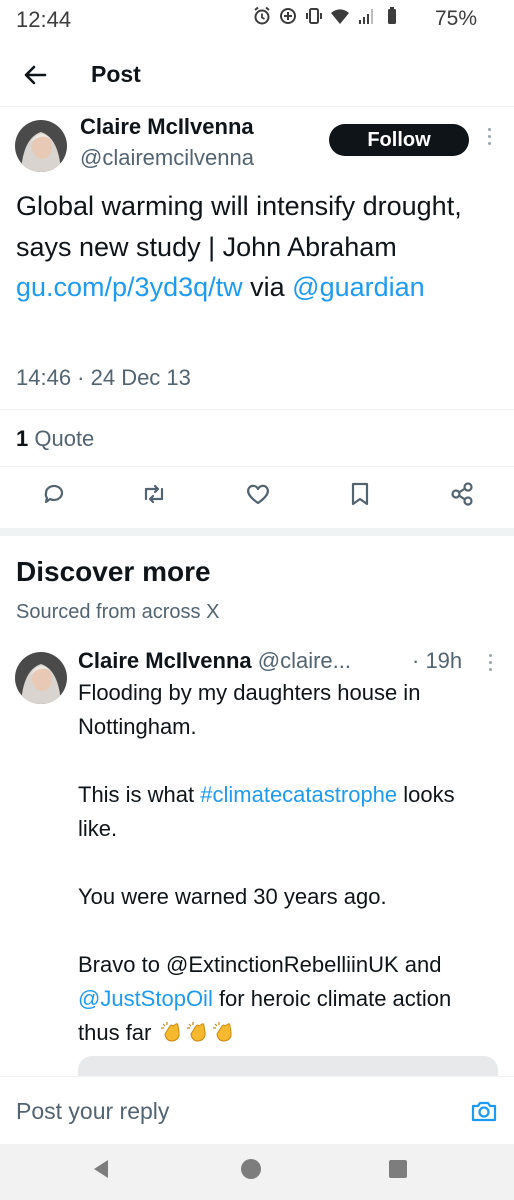 Image resolution: width=514 pixels, height=1200 pixels. What do you see at coordinates (484, 1111) in the screenshot?
I see `camera-icon` at bounding box center [484, 1111].